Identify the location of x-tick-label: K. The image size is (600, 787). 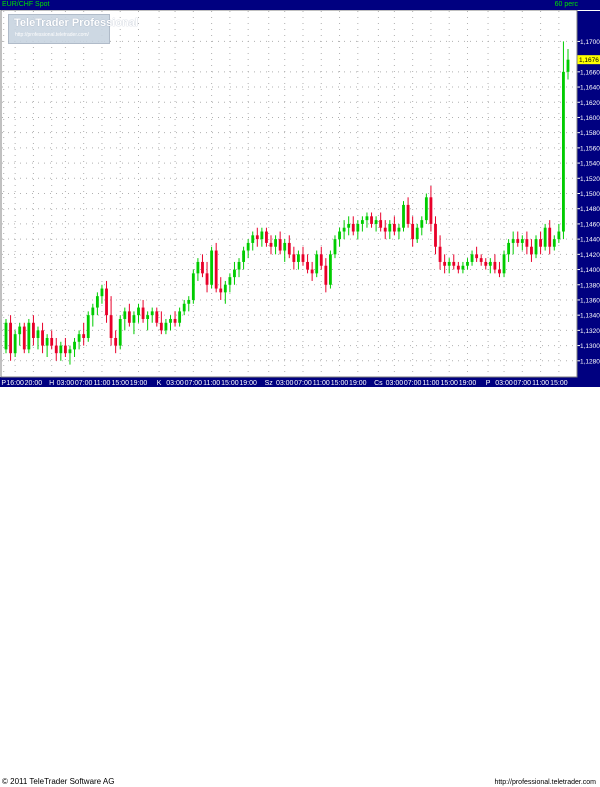
(159, 383).